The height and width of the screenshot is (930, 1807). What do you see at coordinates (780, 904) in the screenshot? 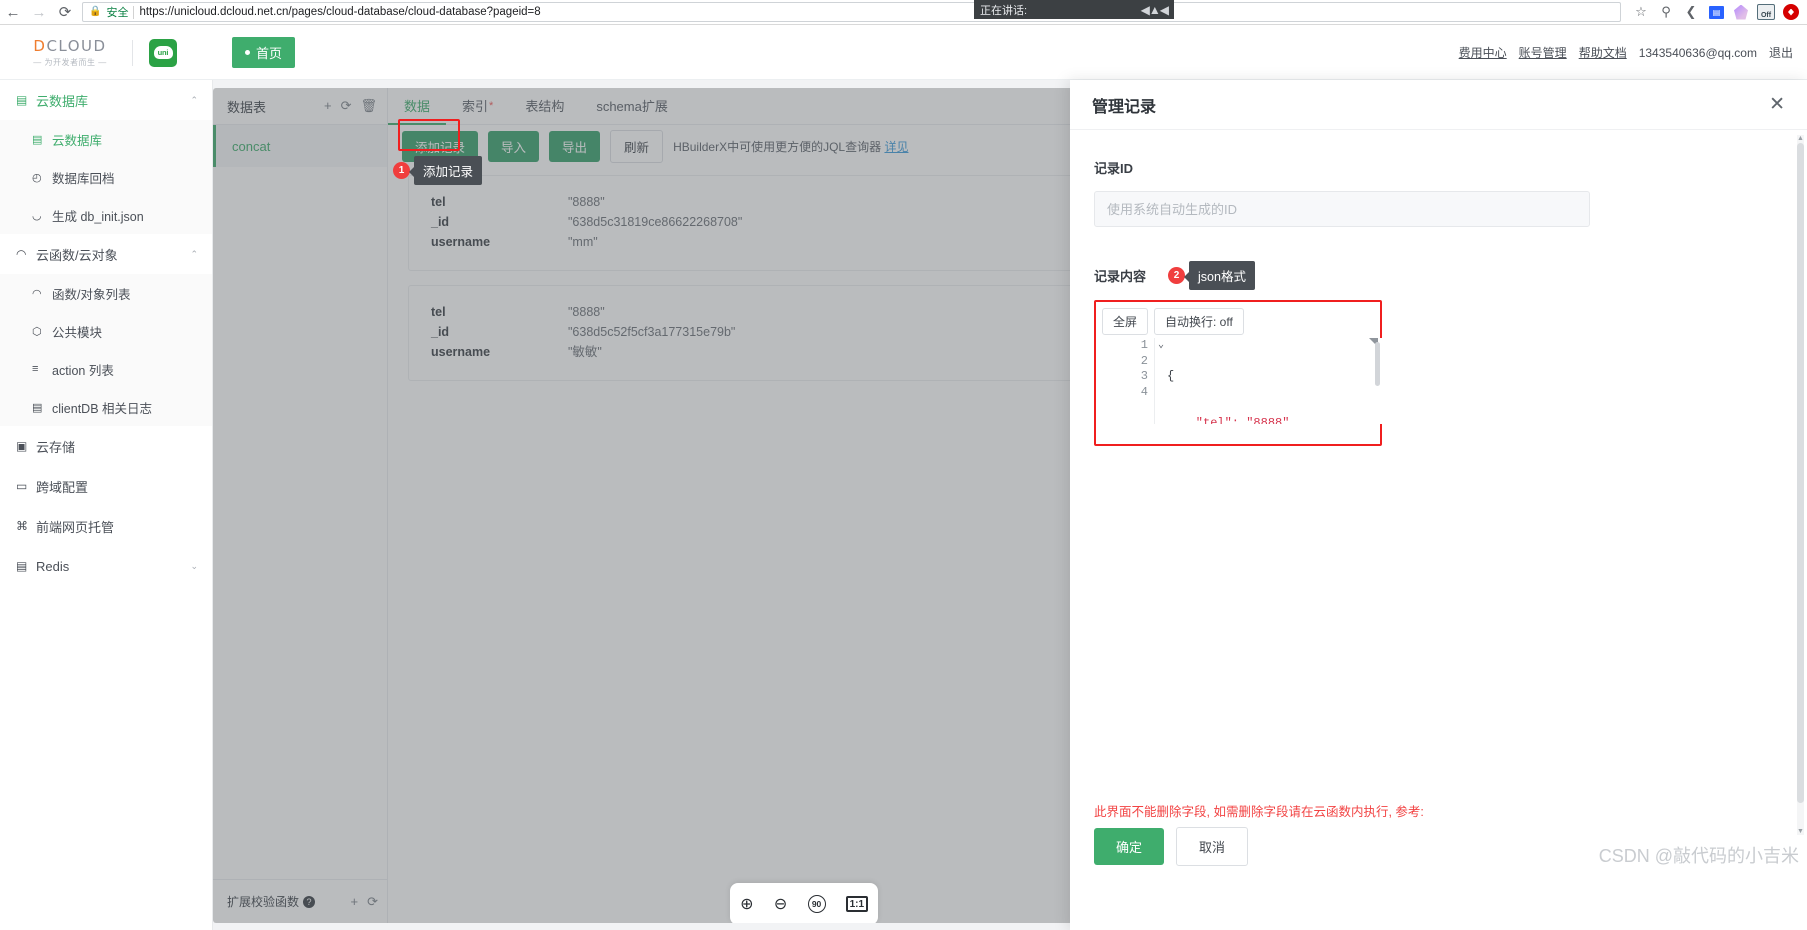
I see `zoom-out-icon: ⊖` at bounding box center [780, 904].